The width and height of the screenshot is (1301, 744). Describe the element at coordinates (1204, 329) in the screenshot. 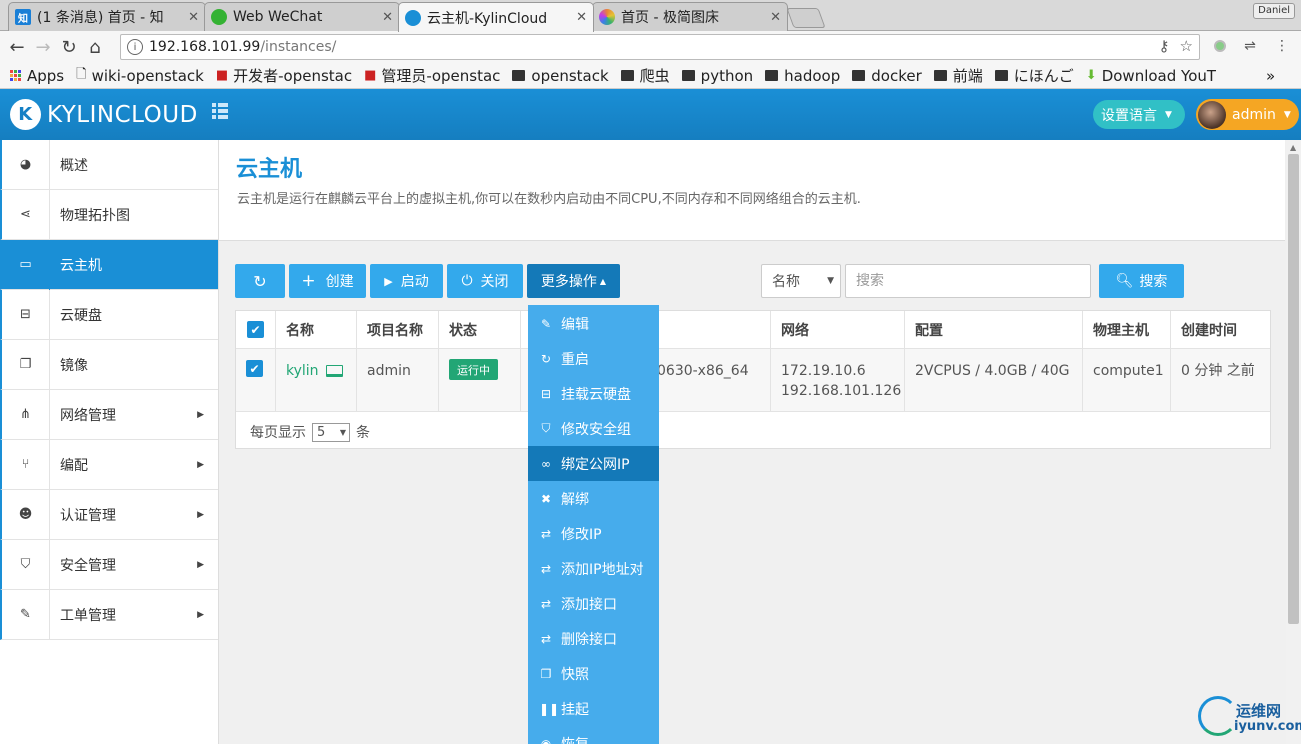

I see `col-header-created: 创建时间` at that location.